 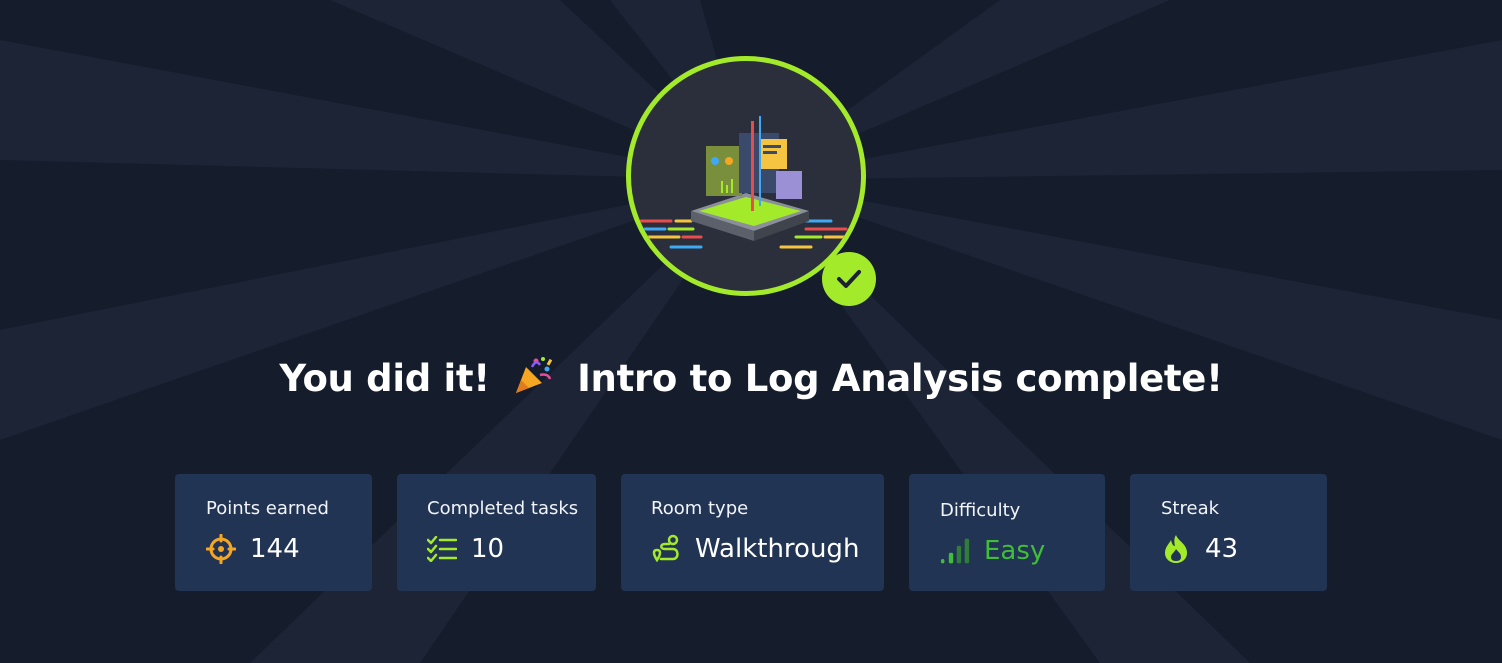 I want to click on room-badge, so click(x=752, y=182).